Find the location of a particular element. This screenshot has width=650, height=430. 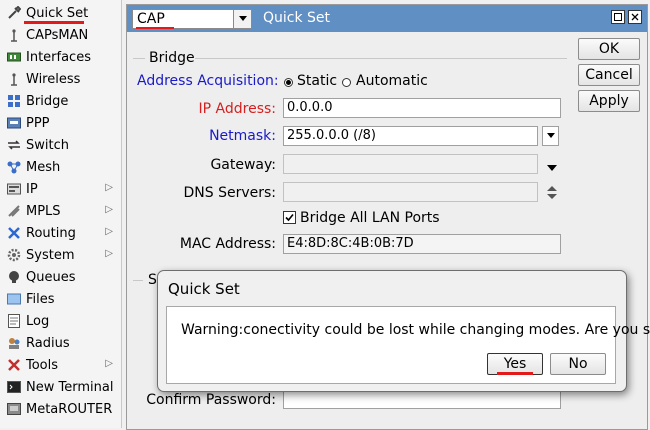

sidebar-item-tools: Tools ▷ is located at coordinates (60, 365).